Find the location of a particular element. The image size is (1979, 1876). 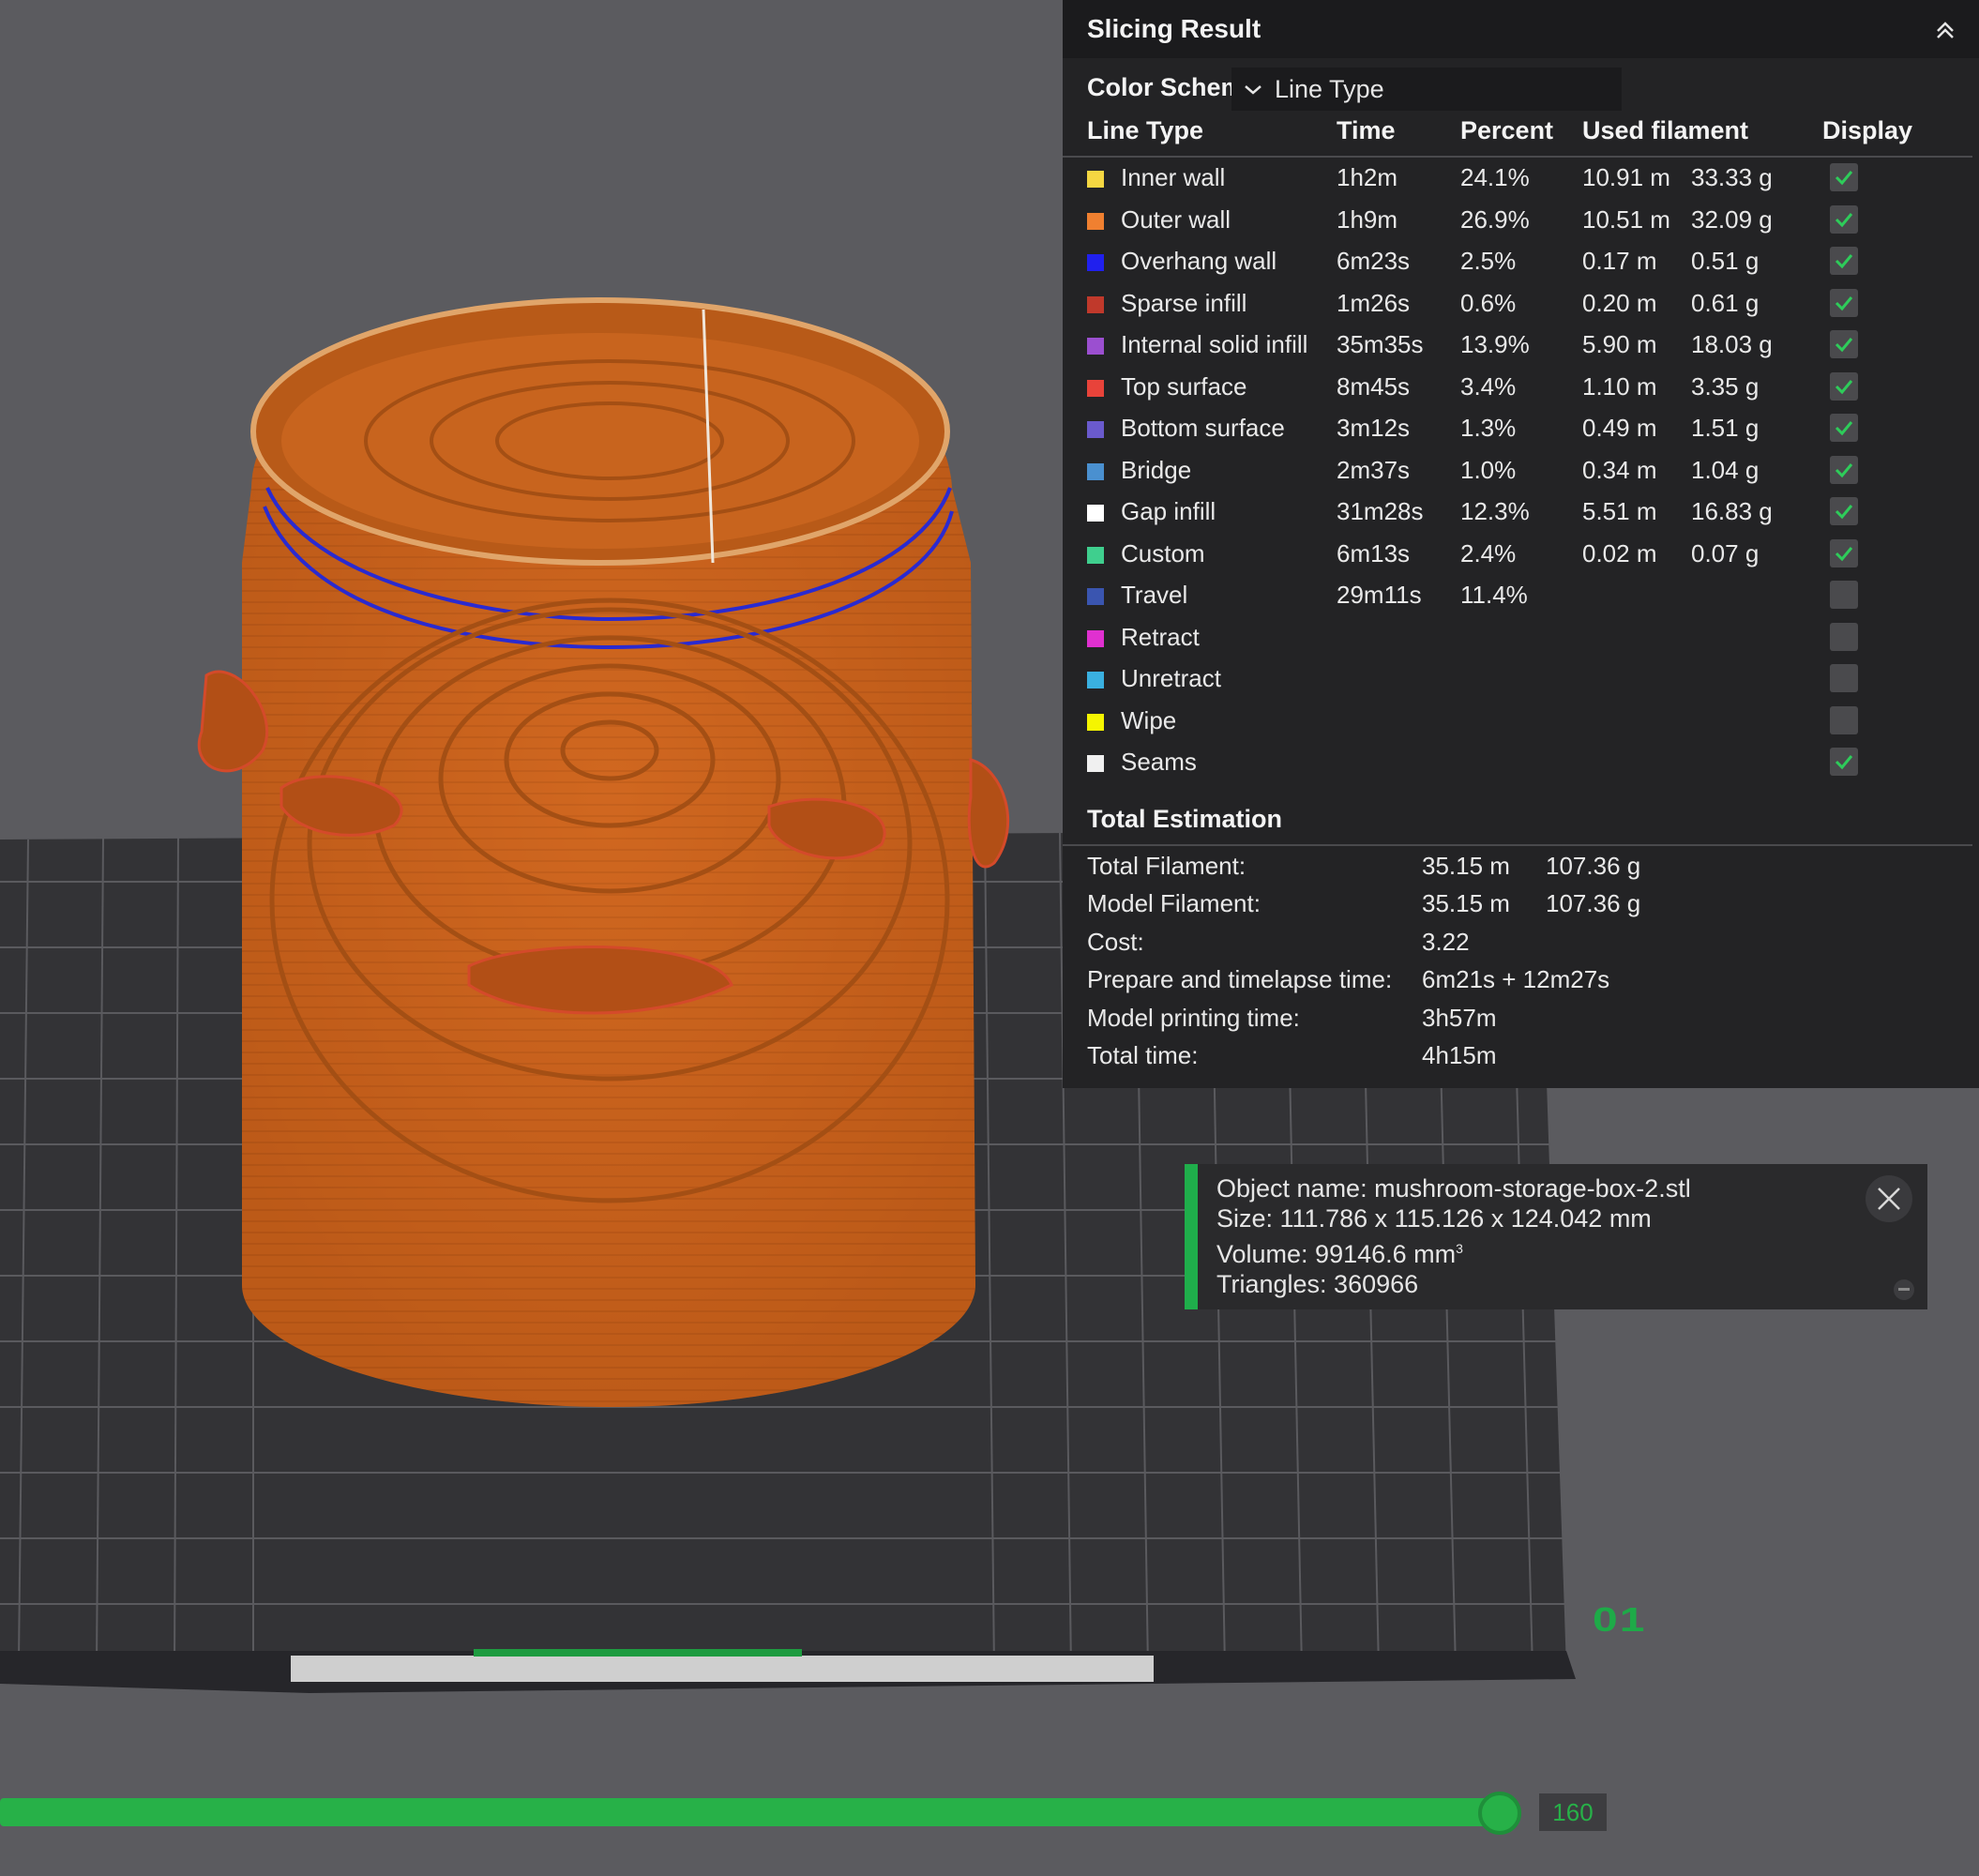

color-scheme-row: Color Scheme Line Type is located at coordinates (1354, 88).